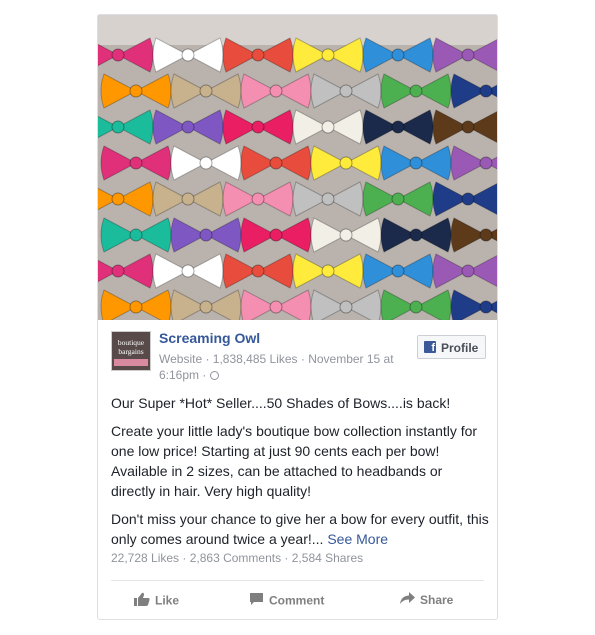  I want to click on page-avatar: boutique bargains, so click(131, 351).